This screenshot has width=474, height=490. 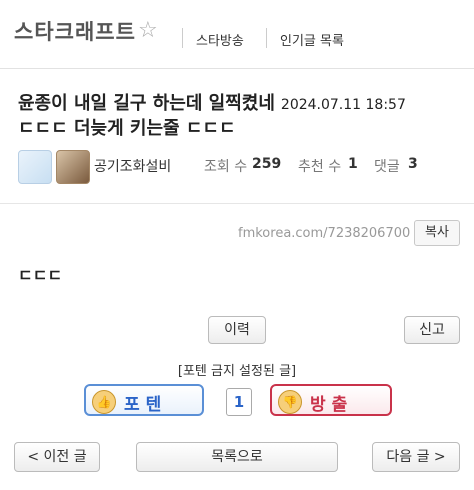 I want to click on comments-count: 3, so click(x=413, y=164).